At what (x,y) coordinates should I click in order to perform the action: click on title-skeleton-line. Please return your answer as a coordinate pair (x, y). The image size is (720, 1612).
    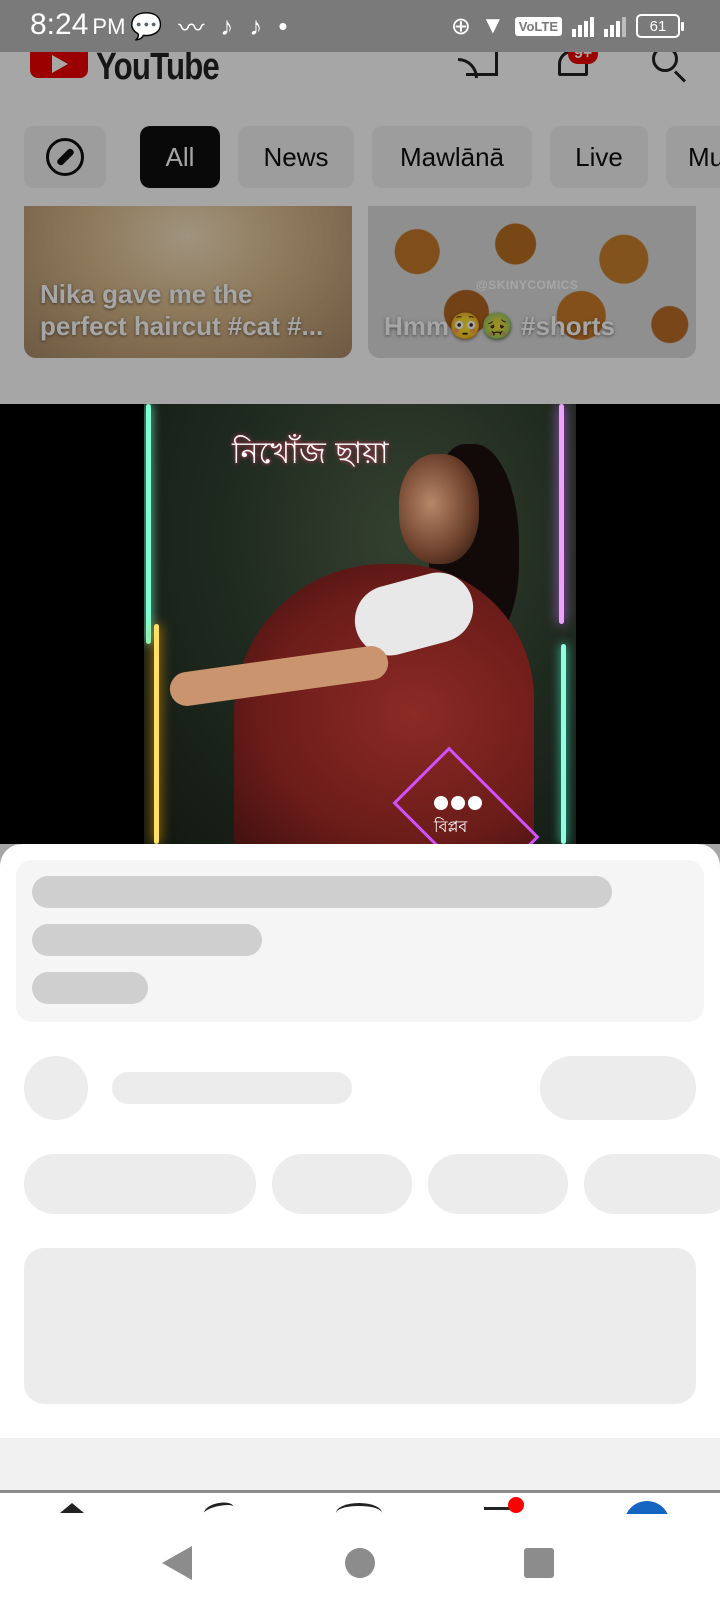
    Looking at the image, I should click on (322, 892).